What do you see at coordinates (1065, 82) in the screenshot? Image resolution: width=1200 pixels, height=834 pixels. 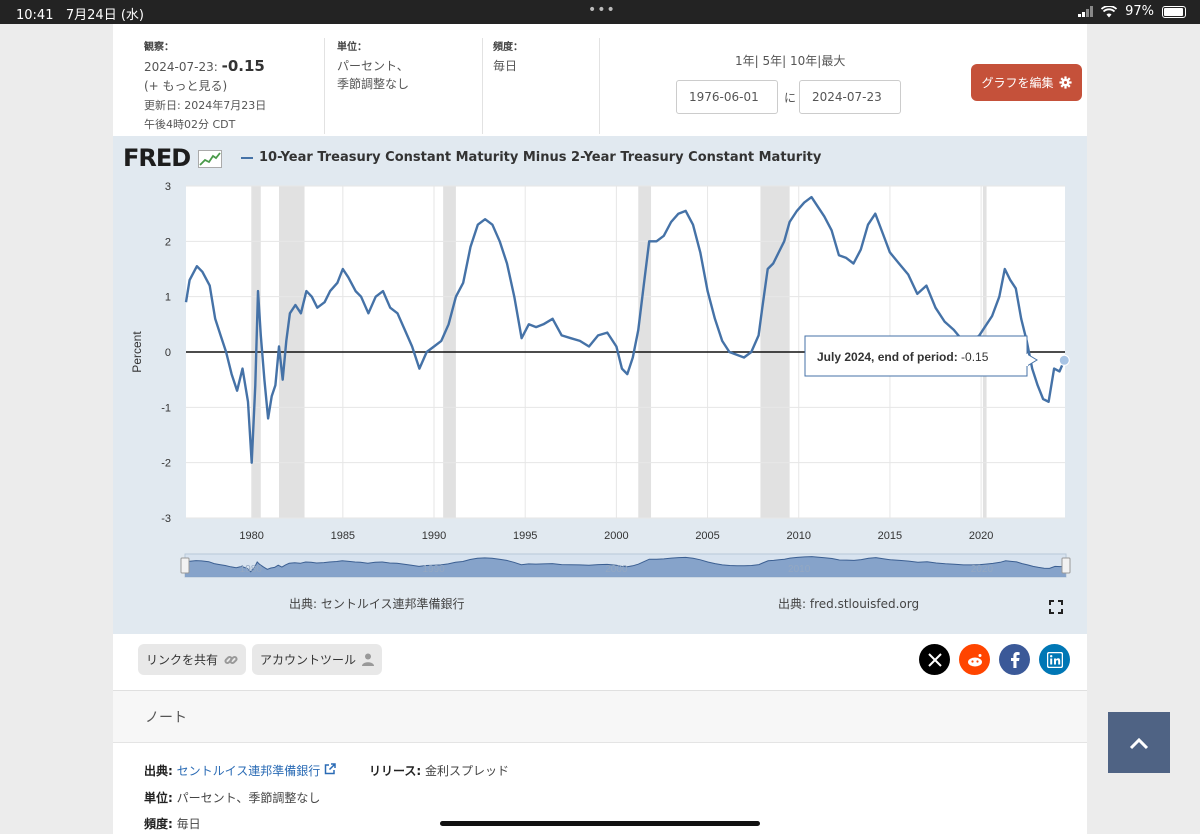 I see `gear-icon` at bounding box center [1065, 82].